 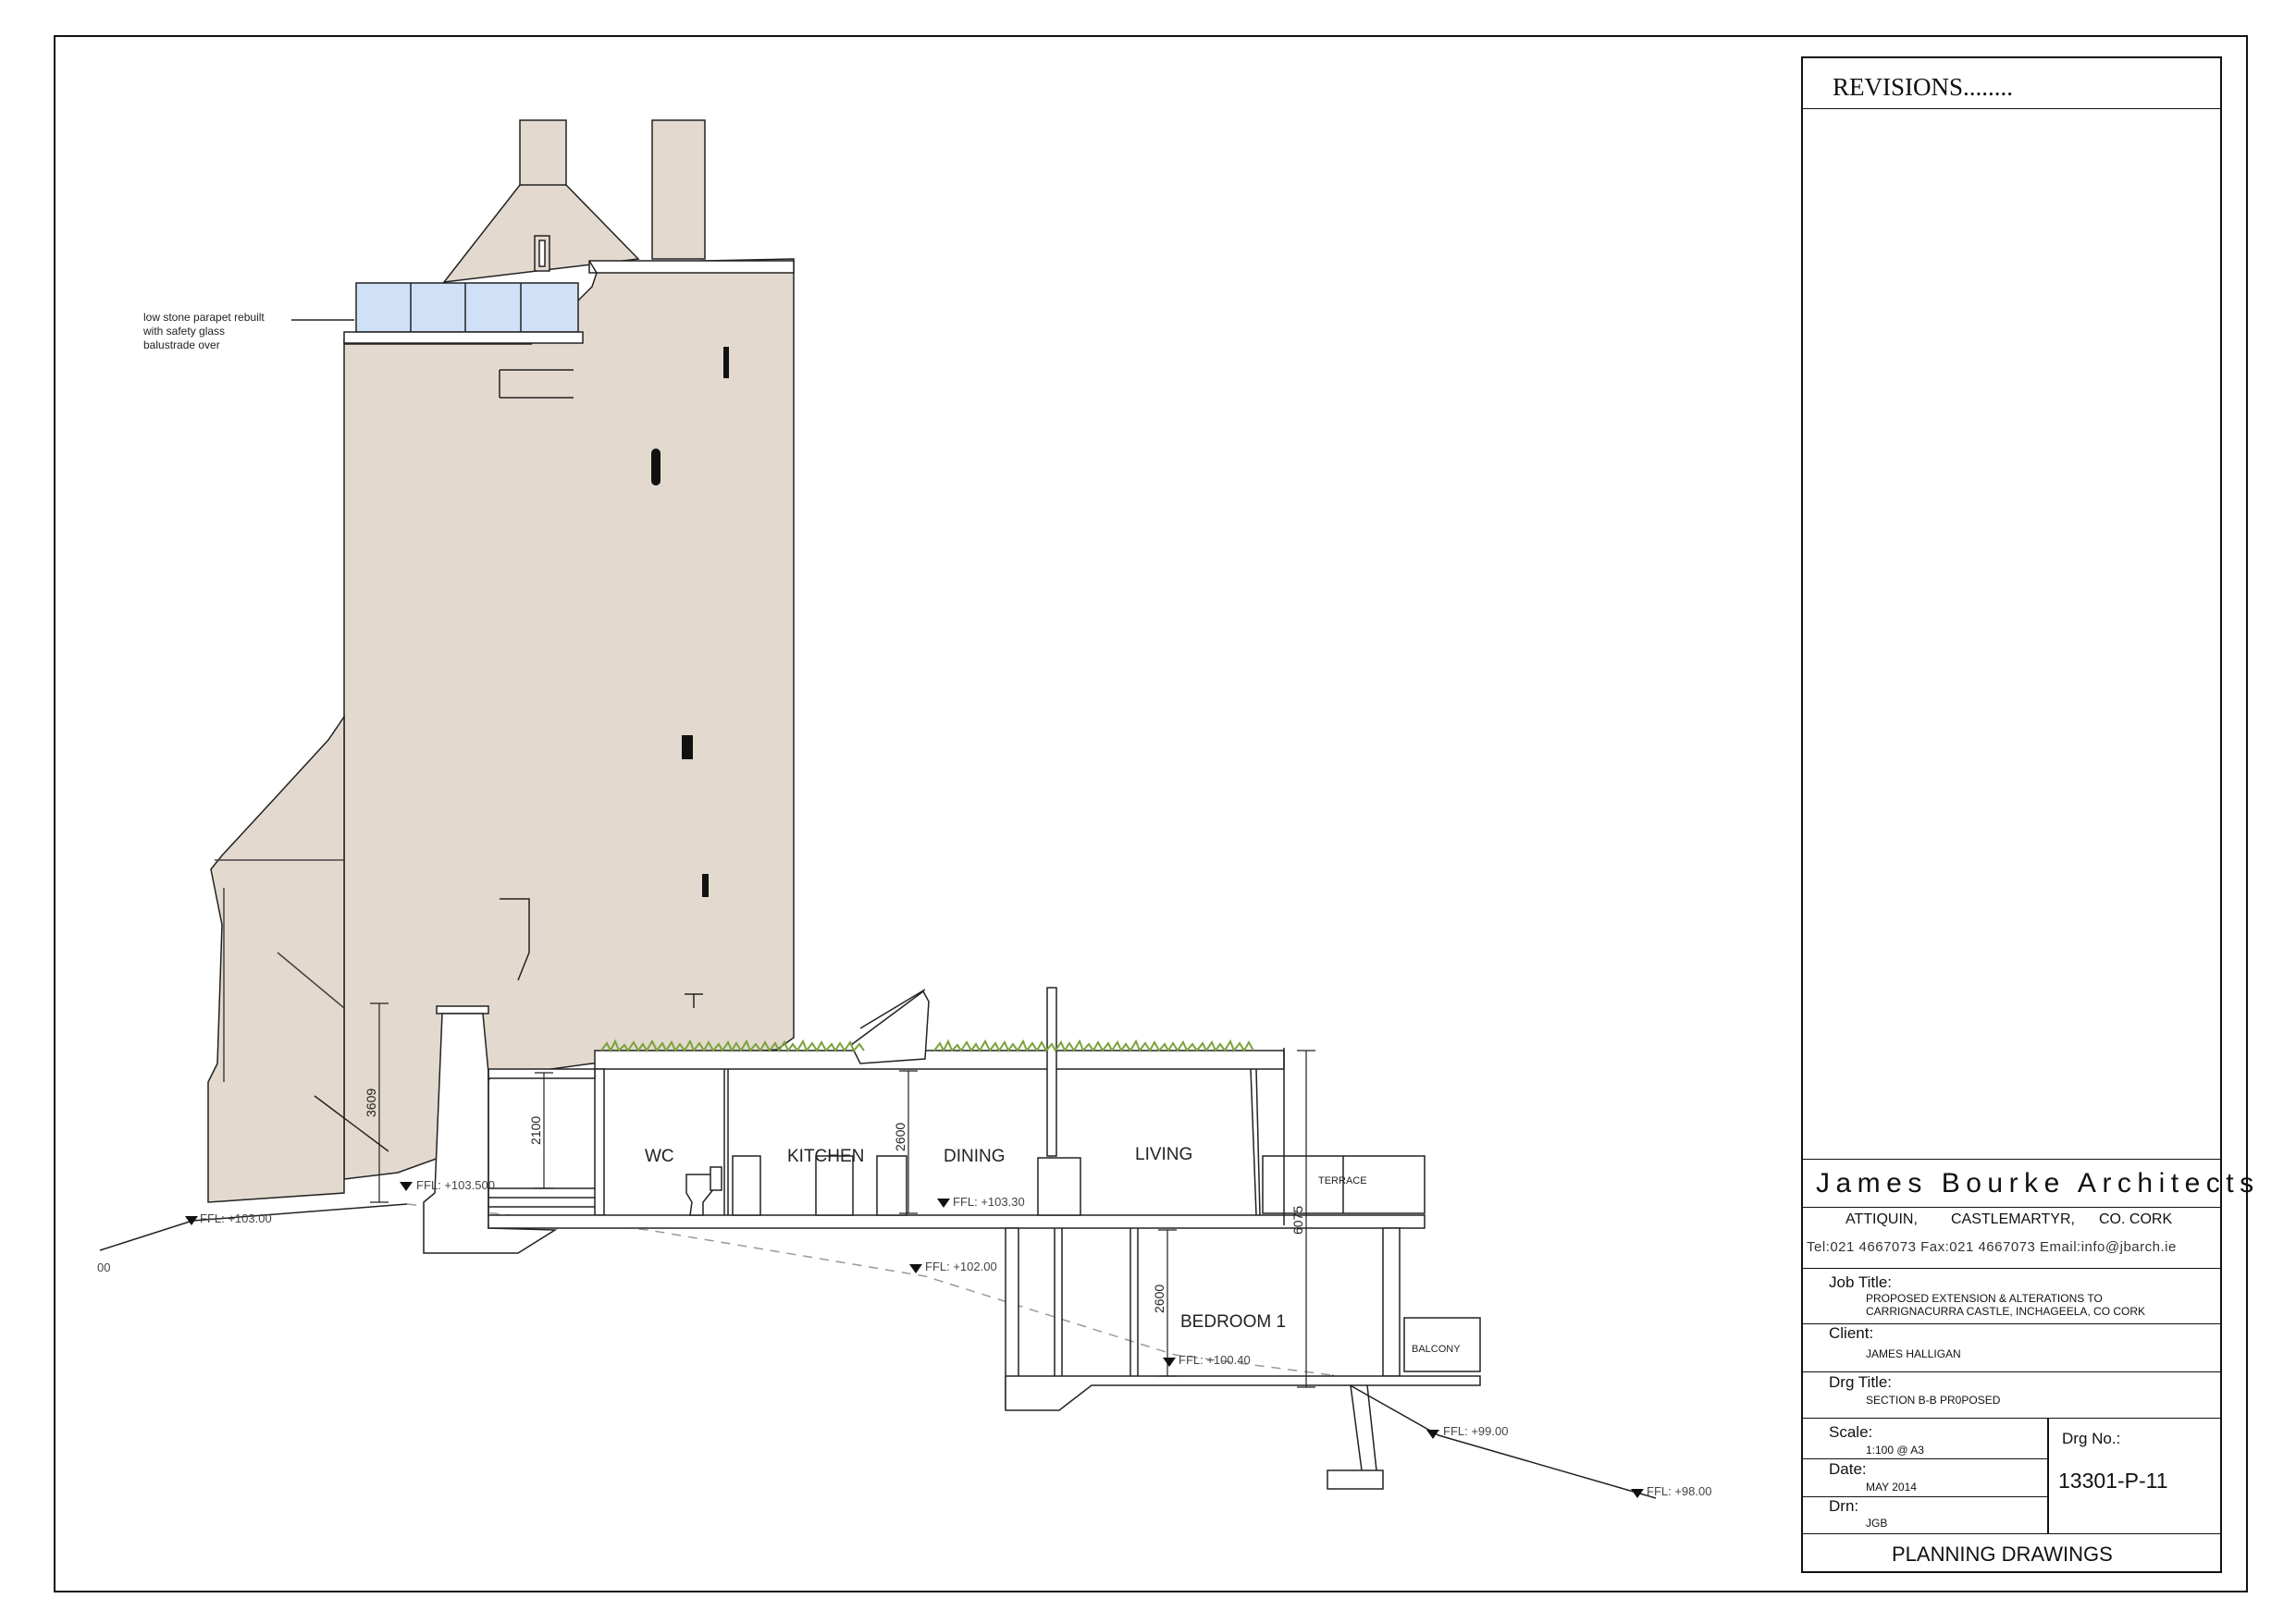 I want to click on level-102-00: FFL: +102.00, so click(x=961, y=1266).